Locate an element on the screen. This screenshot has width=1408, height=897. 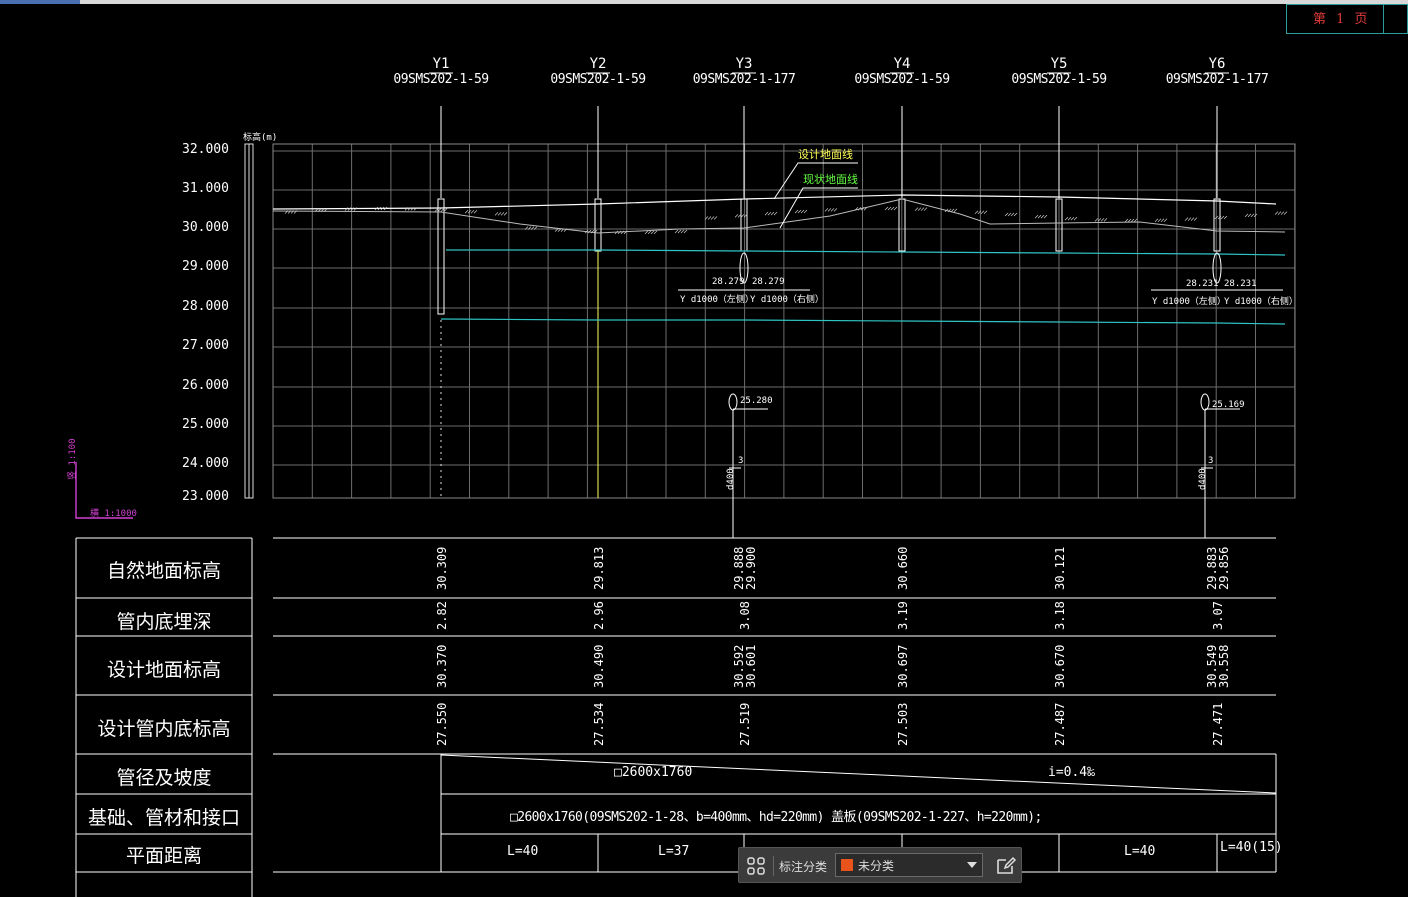
toolbar-separator is located at coordinates (773, 866).